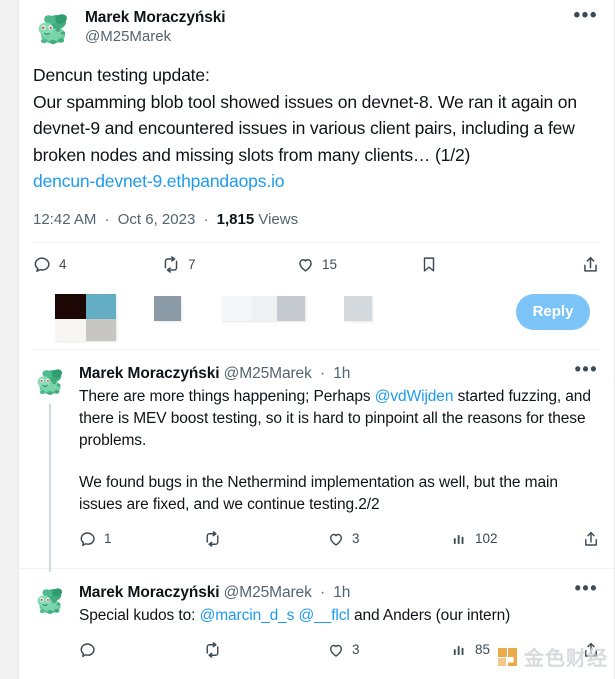  I want to click on jinse-logo-icon, so click(508, 657).